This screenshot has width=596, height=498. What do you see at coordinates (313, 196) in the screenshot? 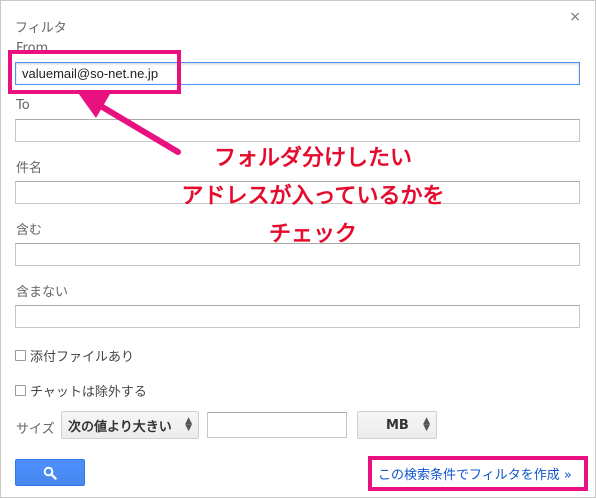
I see `annotation-line-2: アドレスが入っているかを` at bounding box center [313, 196].